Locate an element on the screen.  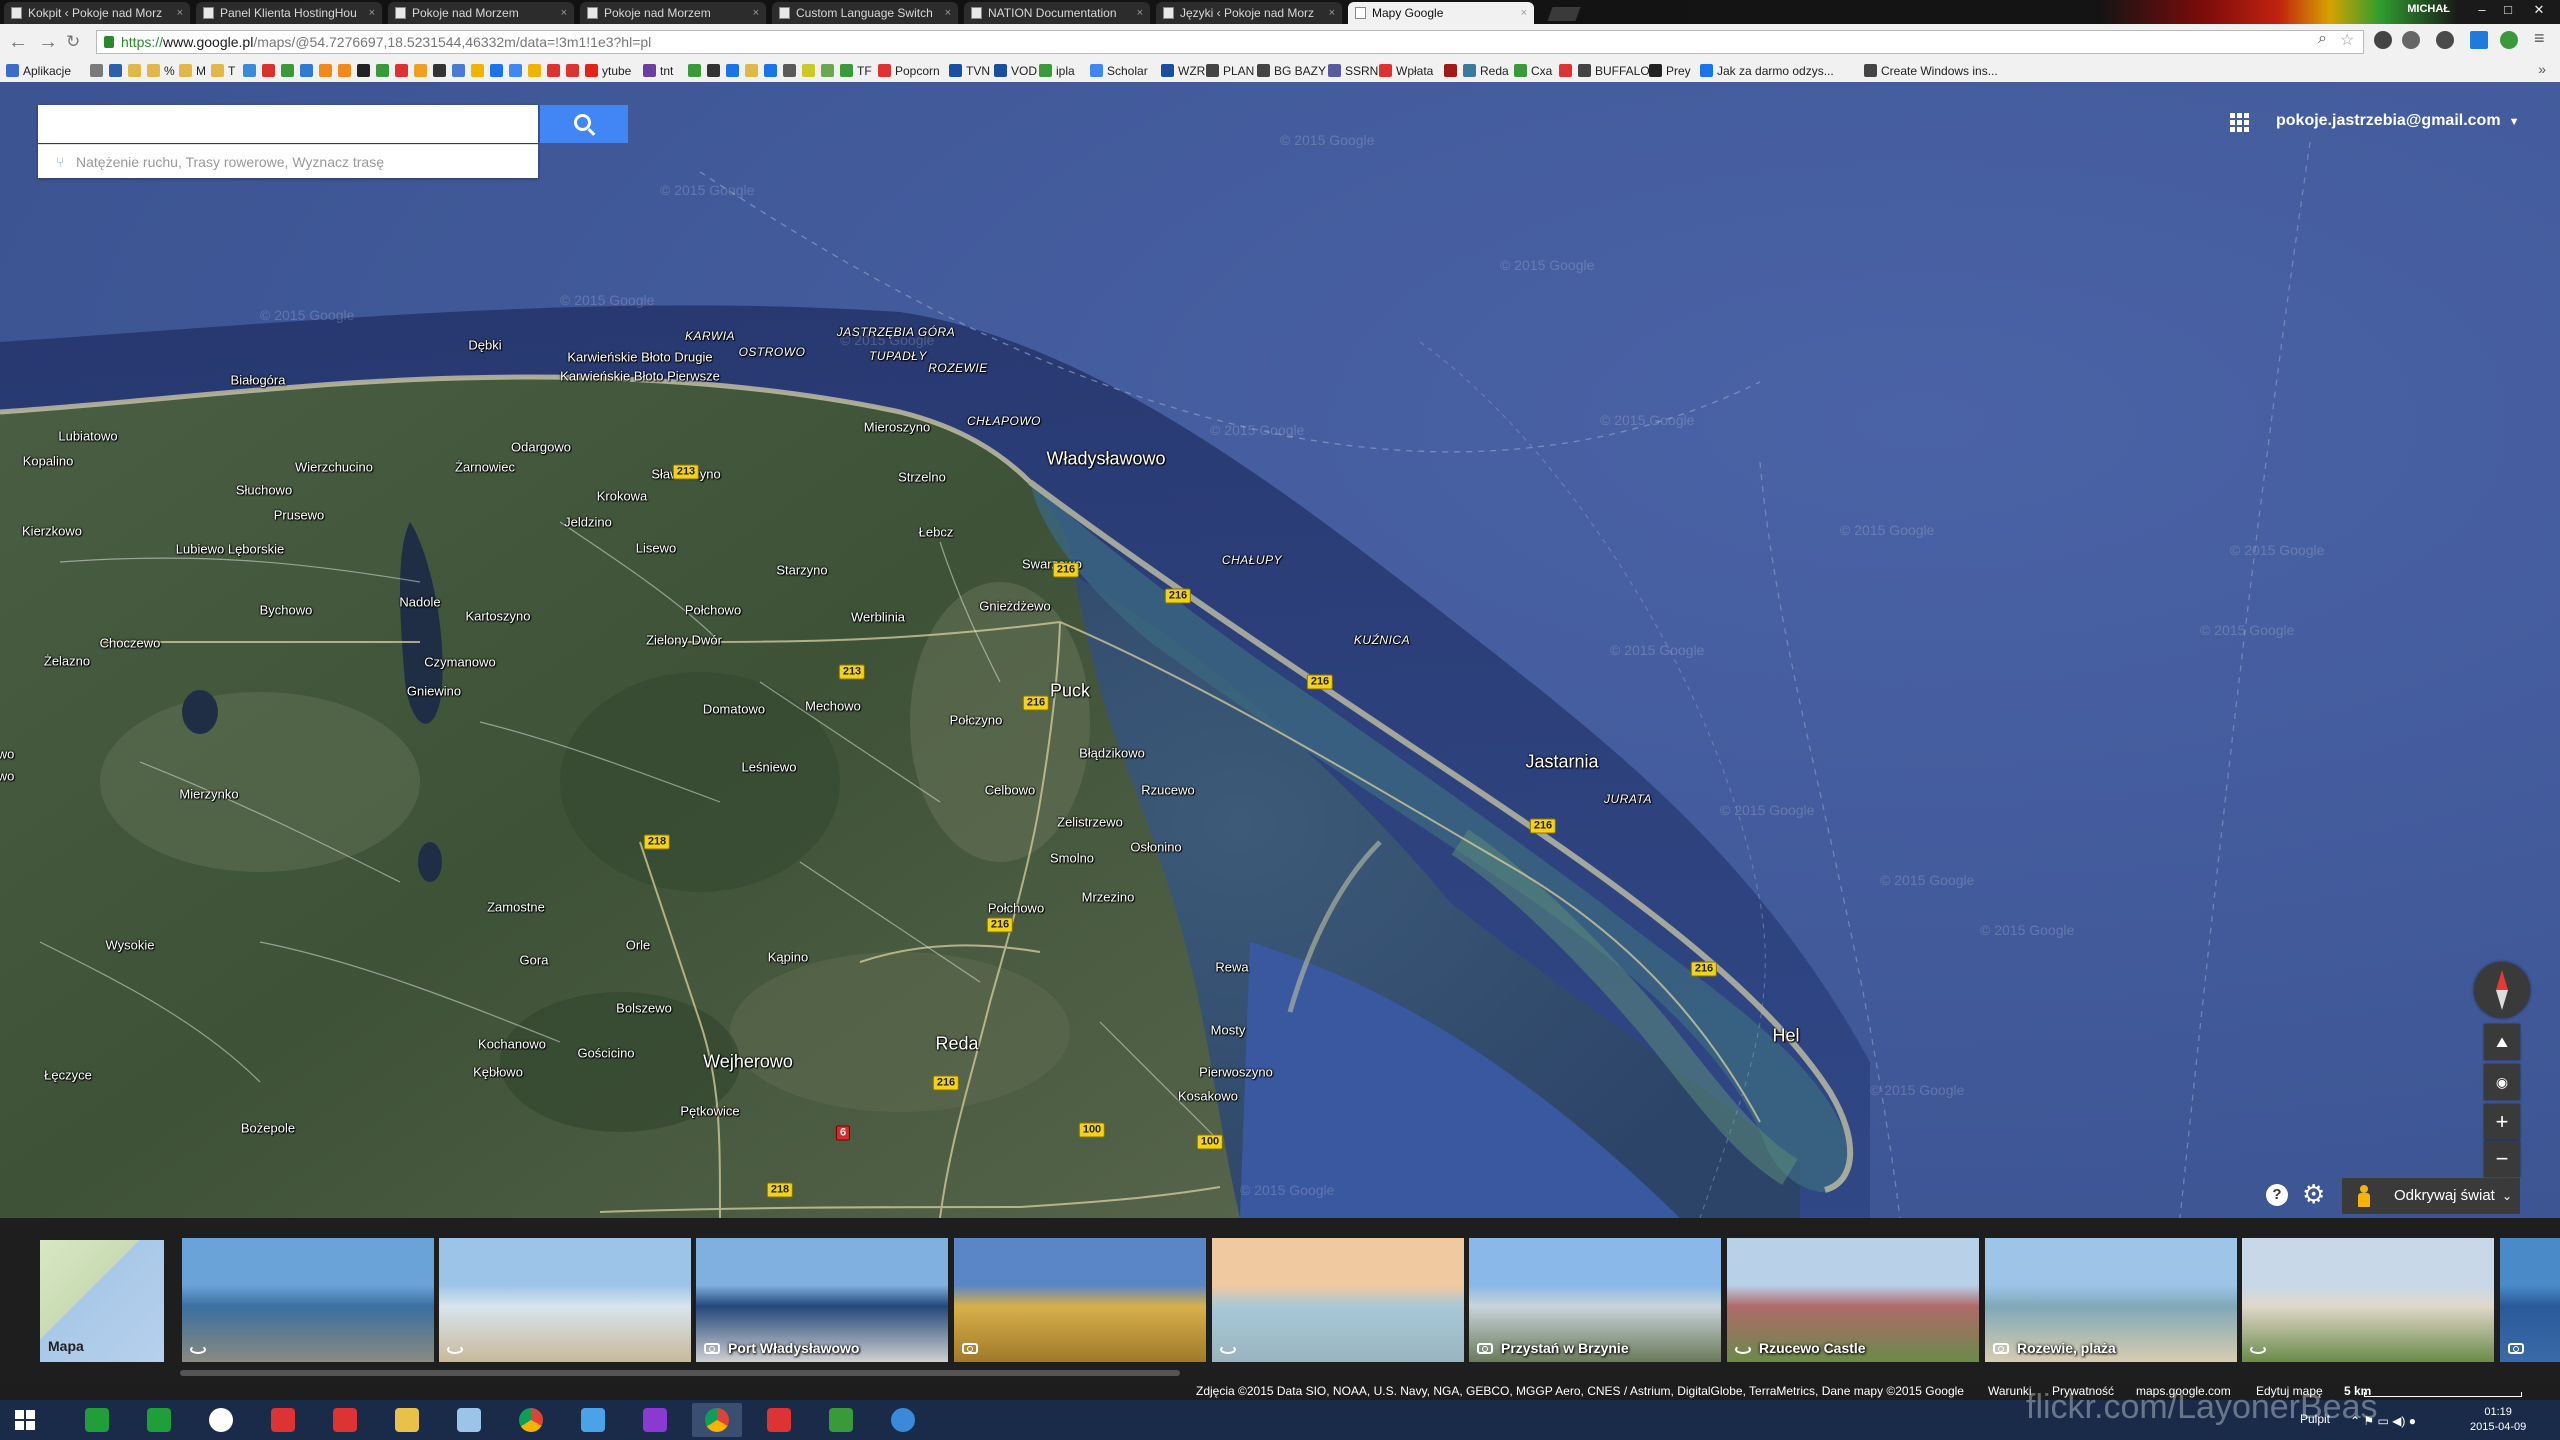
tab-4: Pokoje nad Morzem × is located at coordinates (673, 13).